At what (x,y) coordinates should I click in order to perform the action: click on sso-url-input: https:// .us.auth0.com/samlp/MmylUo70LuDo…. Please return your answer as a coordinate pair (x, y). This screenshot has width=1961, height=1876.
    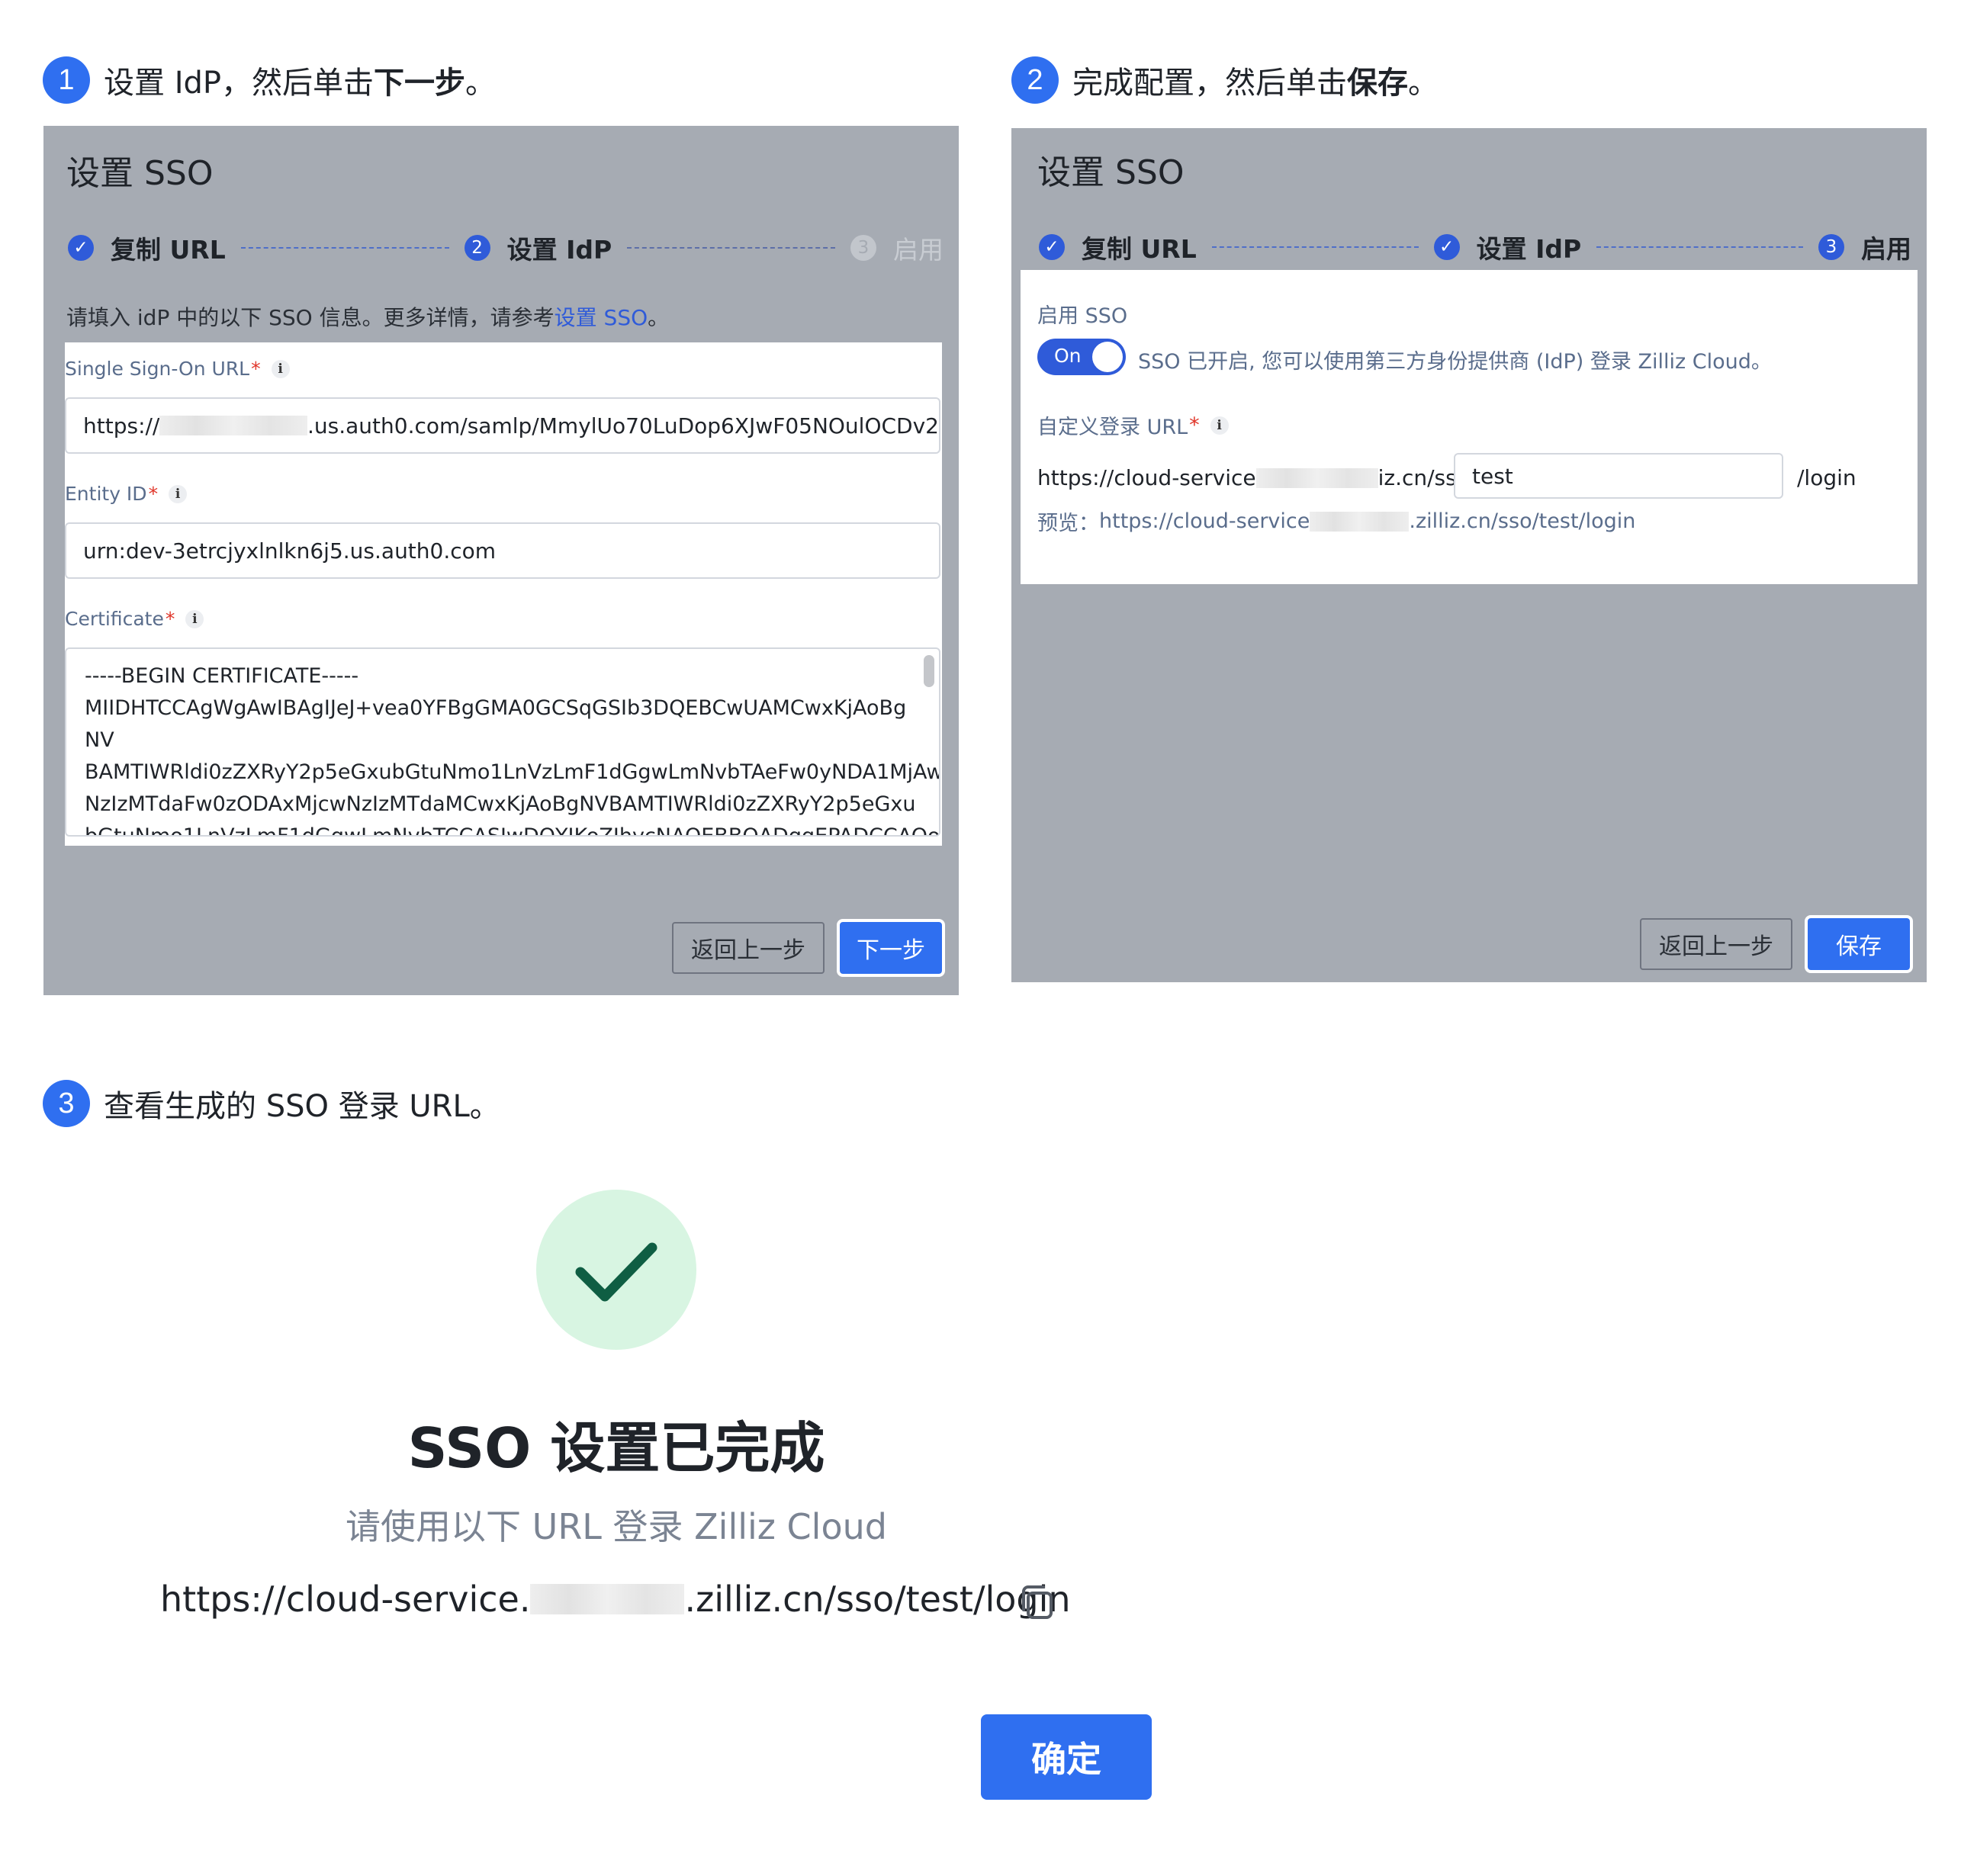
    Looking at the image, I should click on (502, 426).